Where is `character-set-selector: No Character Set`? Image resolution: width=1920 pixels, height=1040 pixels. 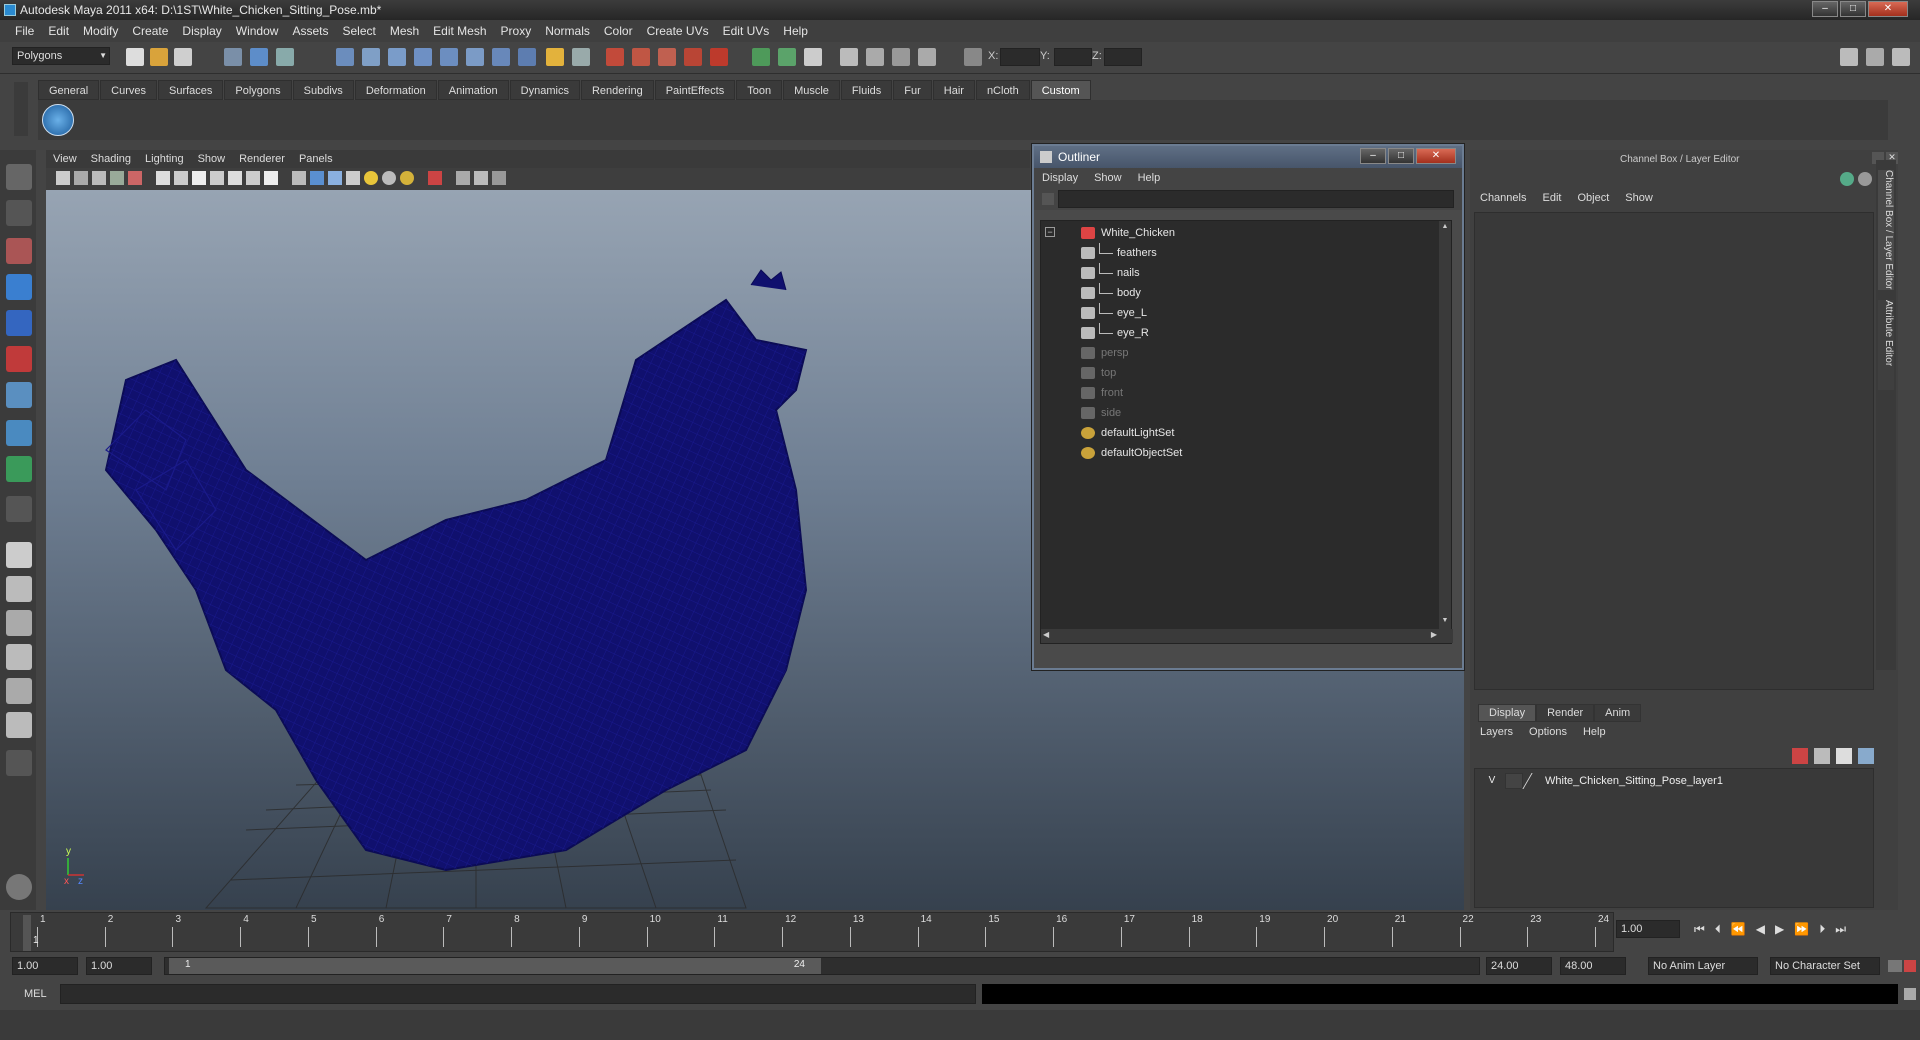 character-set-selector: No Character Set is located at coordinates (1825, 966).